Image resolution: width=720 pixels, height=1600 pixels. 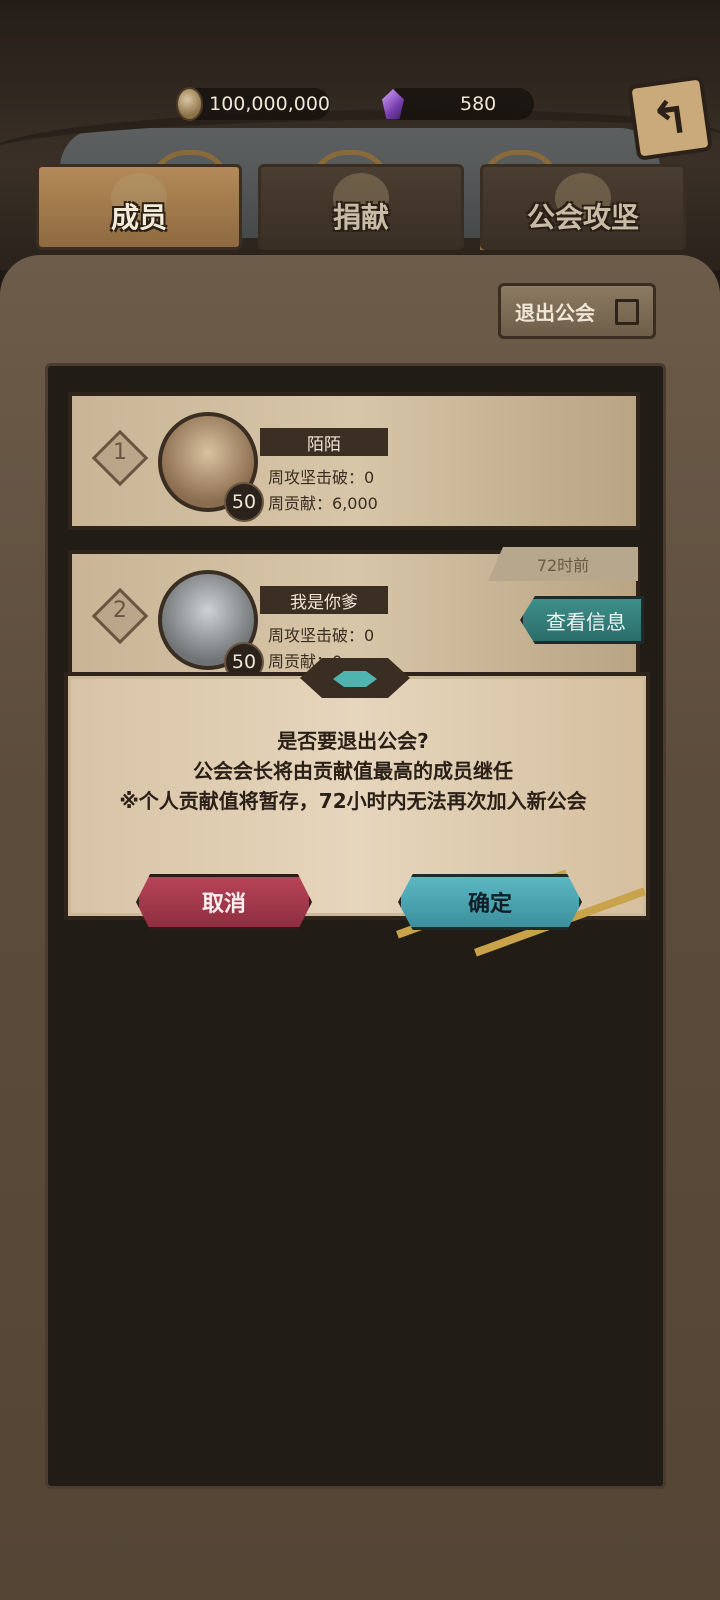 What do you see at coordinates (323, 503) in the screenshot?
I see `weekly-contribution-stat: 周贡献：6,000` at bounding box center [323, 503].